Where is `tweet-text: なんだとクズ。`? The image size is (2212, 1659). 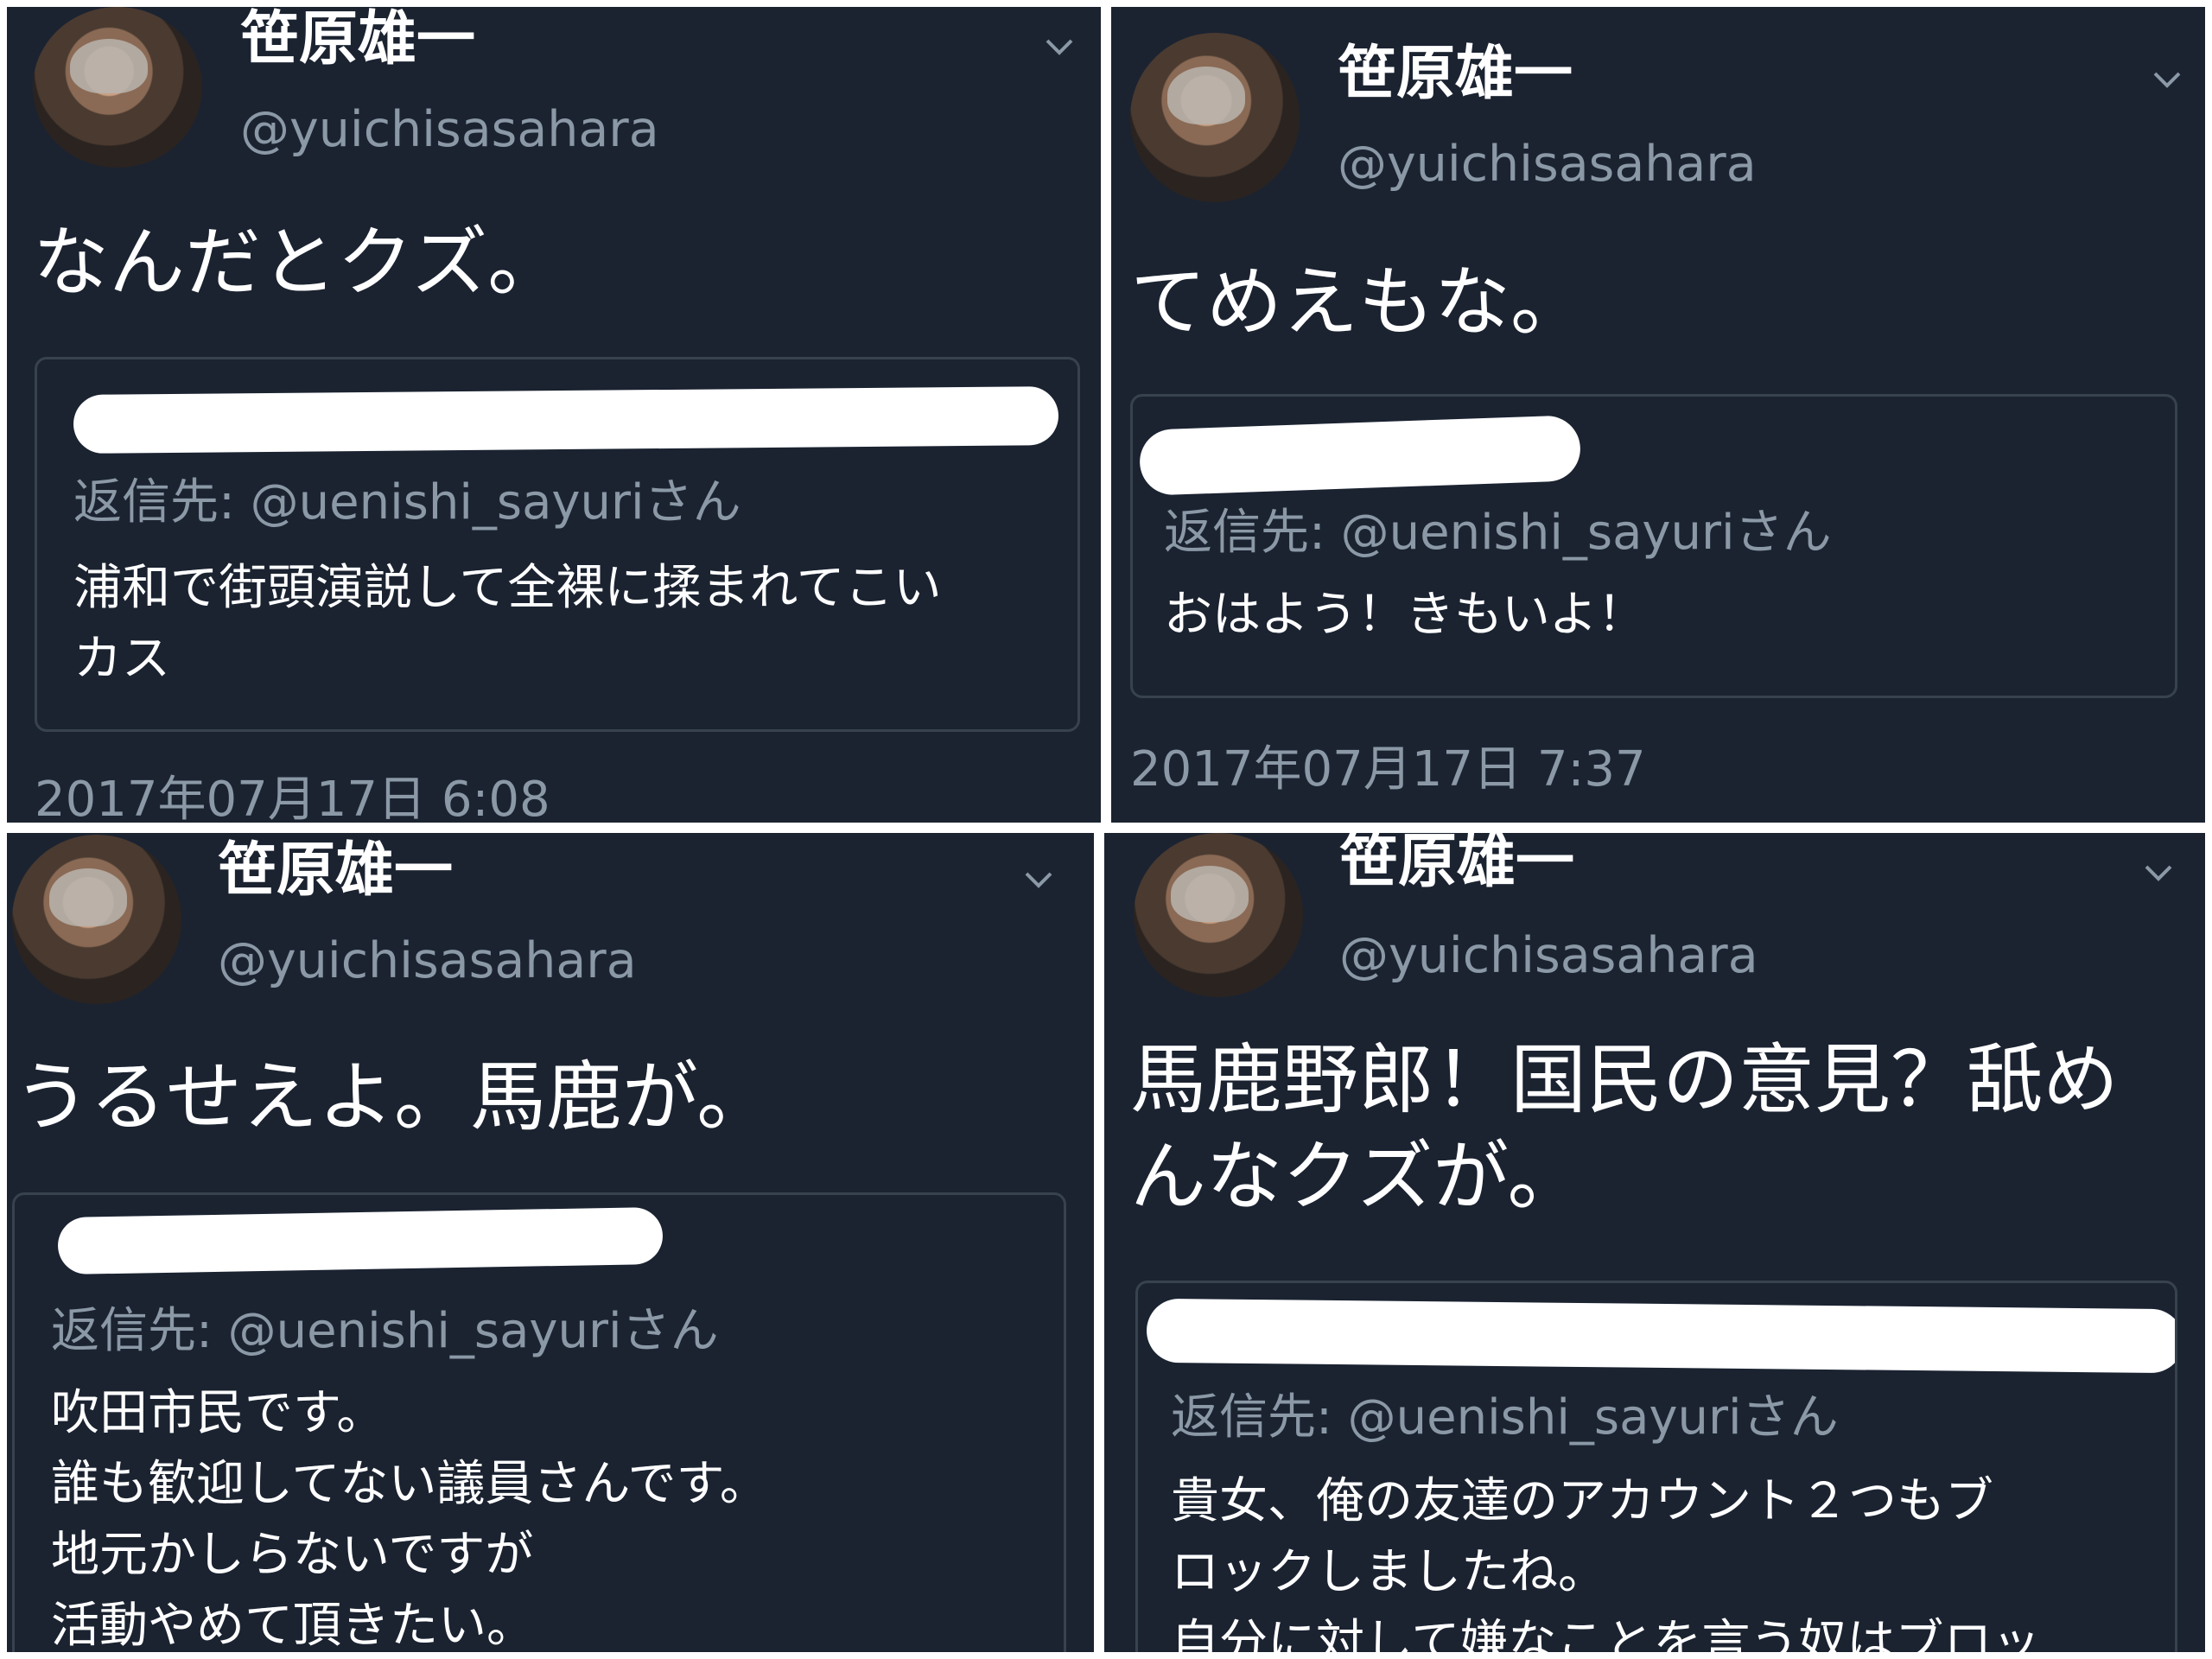
tweet-text: なんだとクズ。 is located at coordinates (298, 262).